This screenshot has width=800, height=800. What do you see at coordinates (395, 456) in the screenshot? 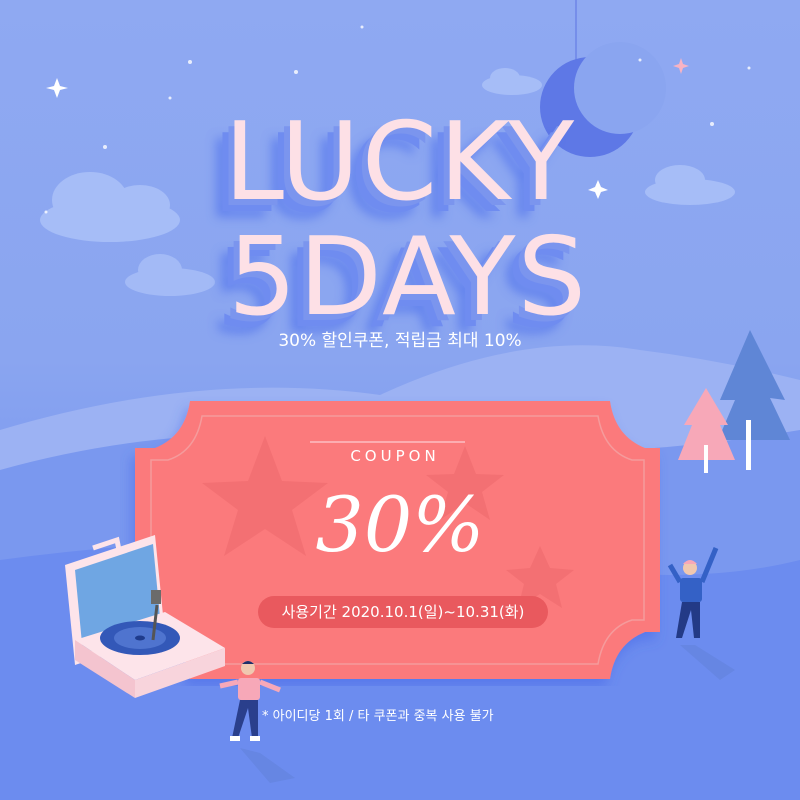
I see `coupon-label: COUPON` at bounding box center [395, 456].